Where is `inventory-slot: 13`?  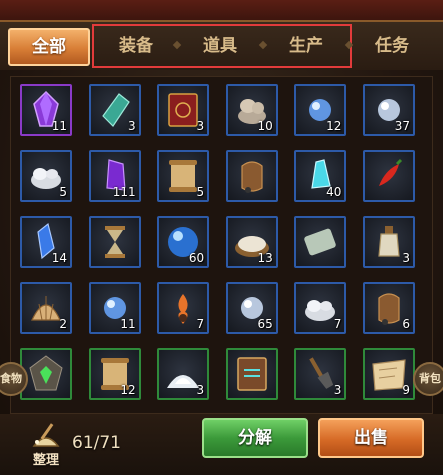
inventory-slot: 13 is located at coordinates (251, 242).